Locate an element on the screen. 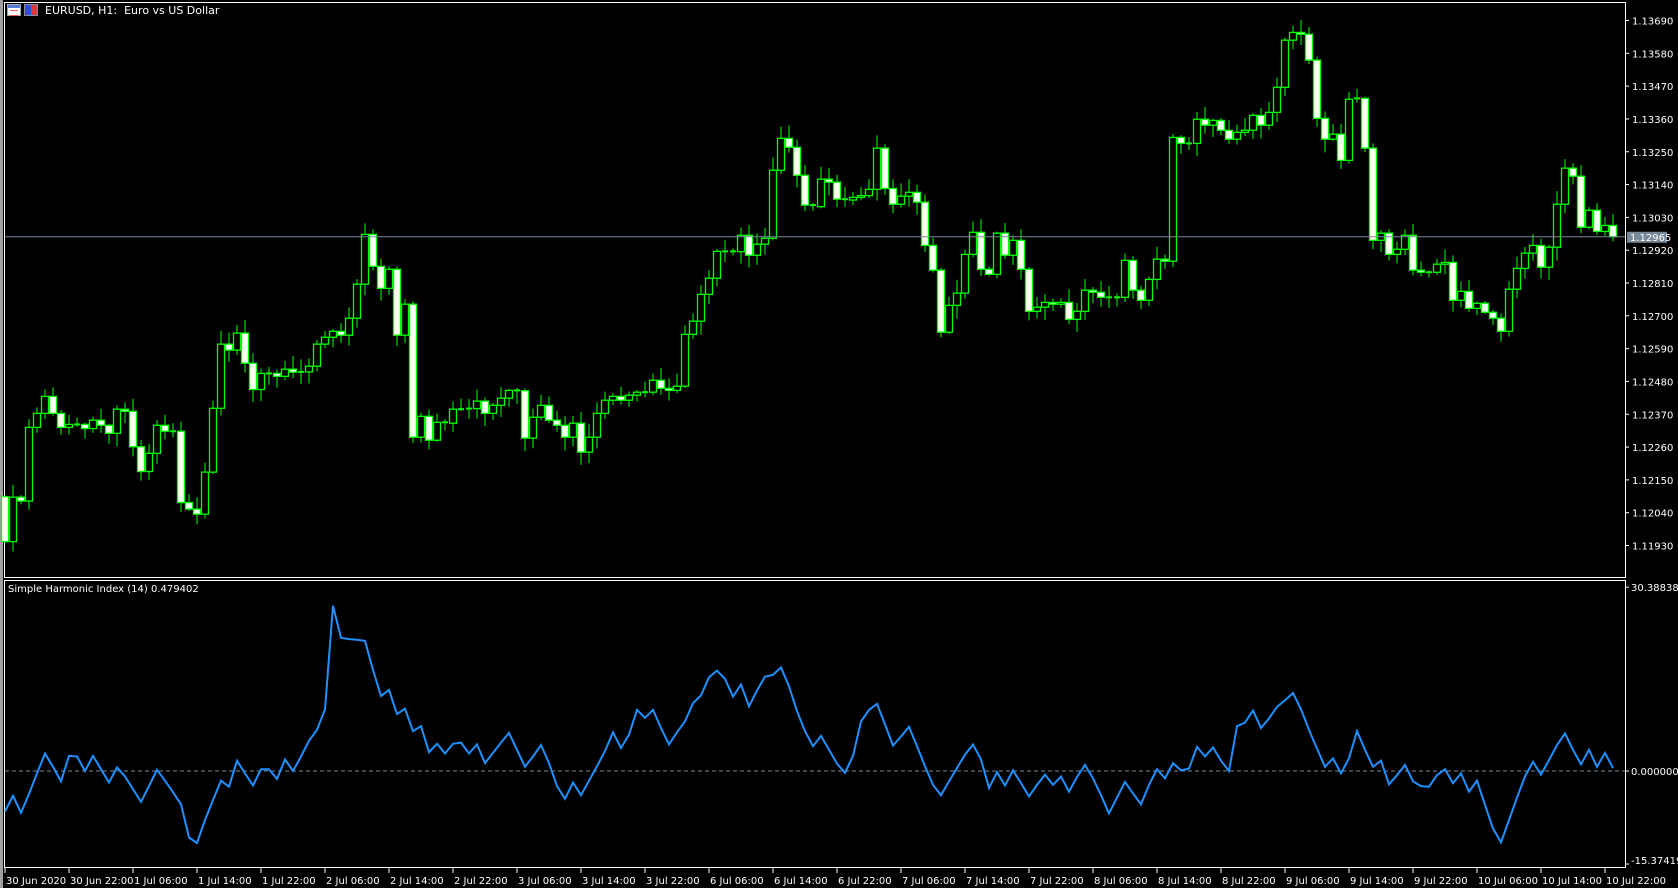 The image size is (1678, 888). time-label: 1 Jul 06:00 is located at coordinates (161, 881).